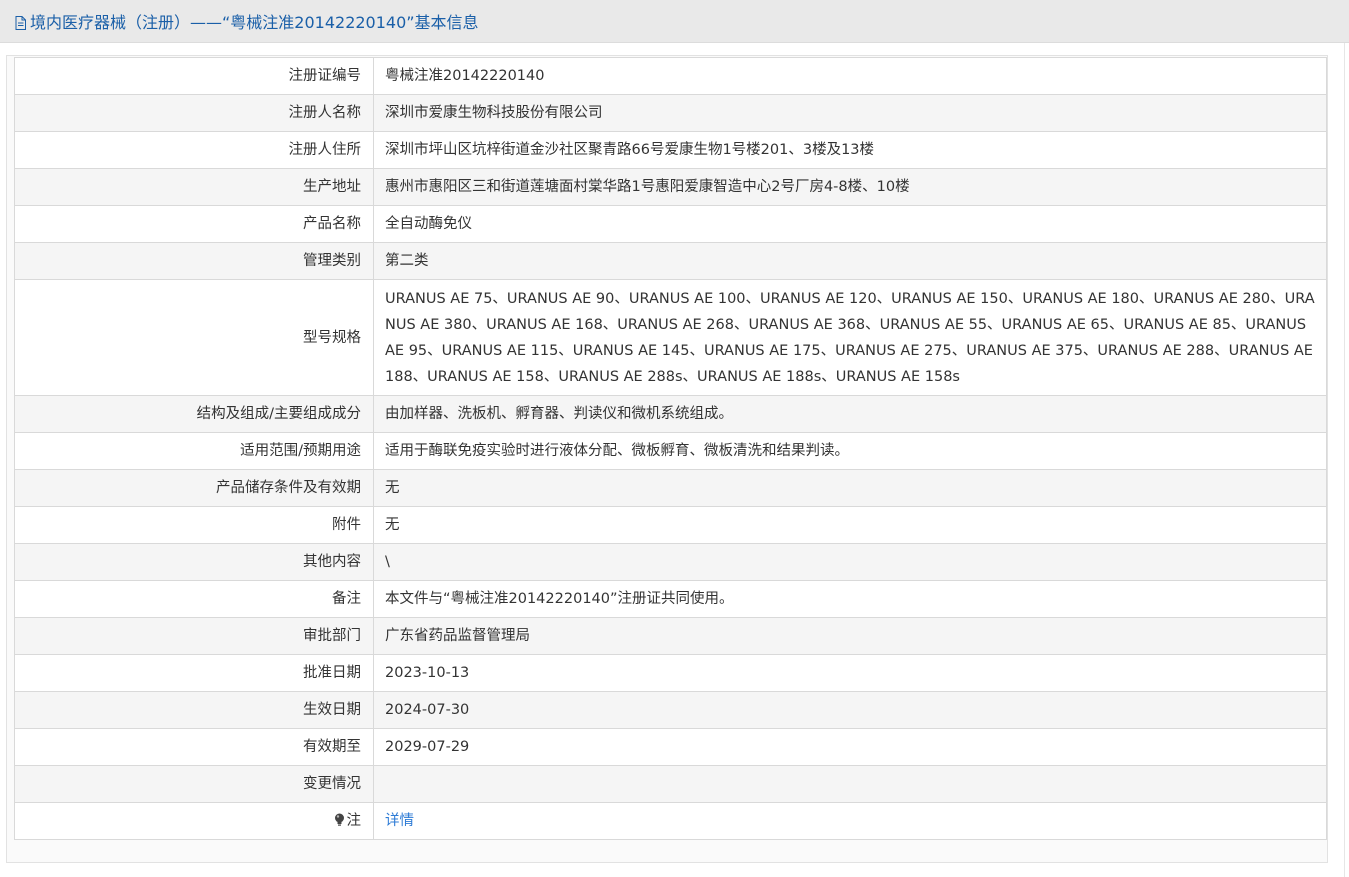 The height and width of the screenshot is (877, 1349). What do you see at coordinates (194, 150) in the screenshot?
I see `row-label: 注册人住所` at bounding box center [194, 150].